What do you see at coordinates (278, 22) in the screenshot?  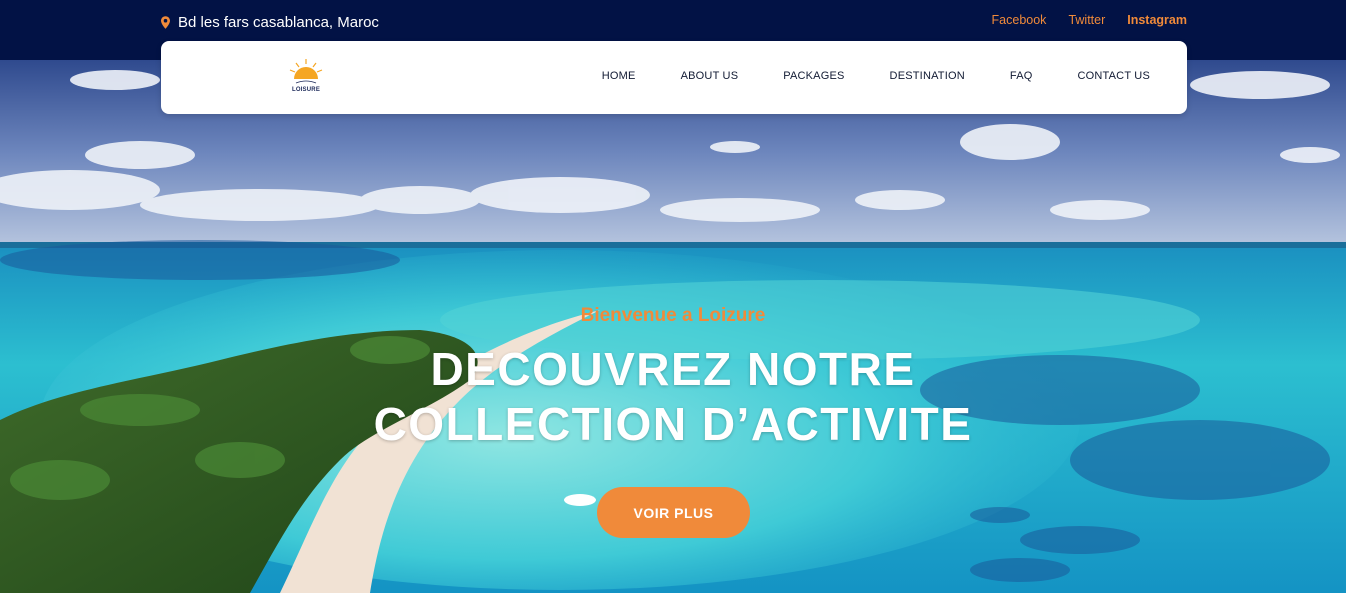 I see `address-text: Bd les fars casablanca, Maroc` at bounding box center [278, 22].